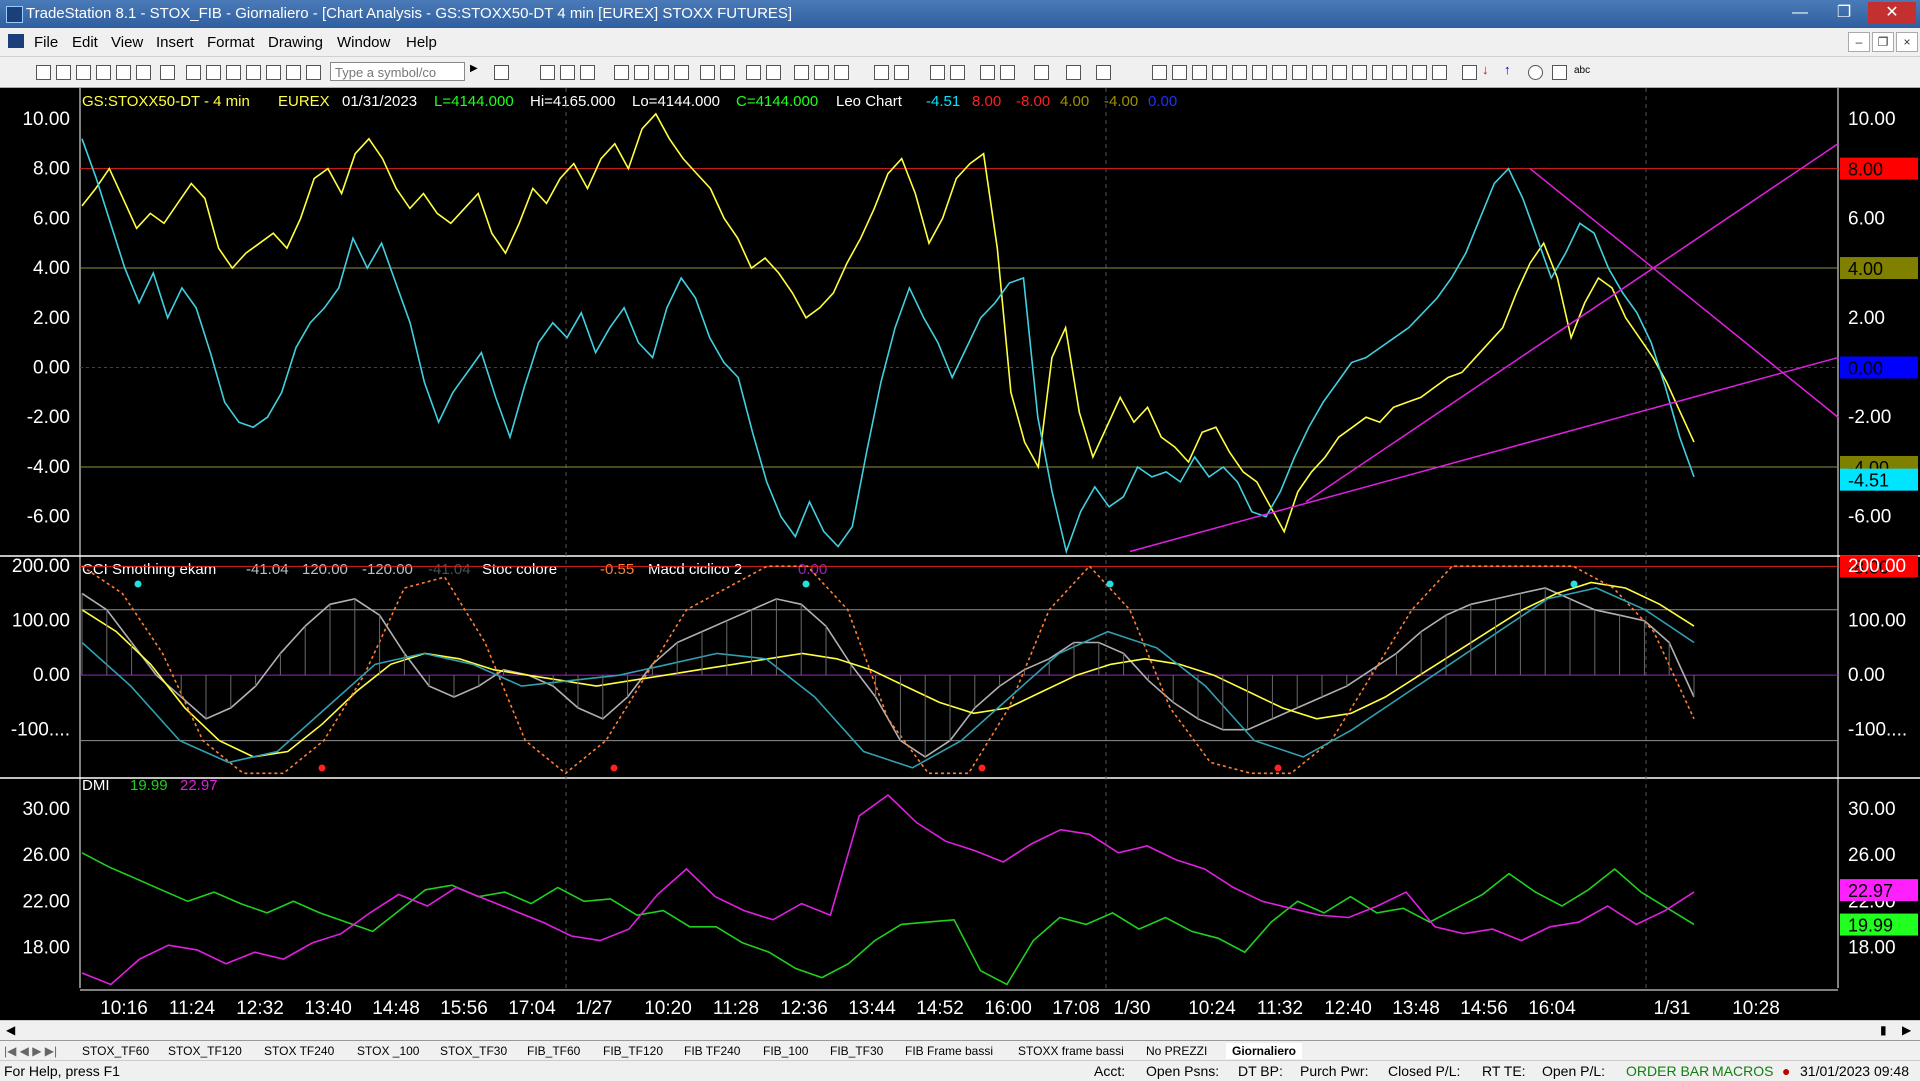 This screenshot has height=1081, width=1920. What do you see at coordinates (213, 72) in the screenshot?
I see `radar-icon` at bounding box center [213, 72].